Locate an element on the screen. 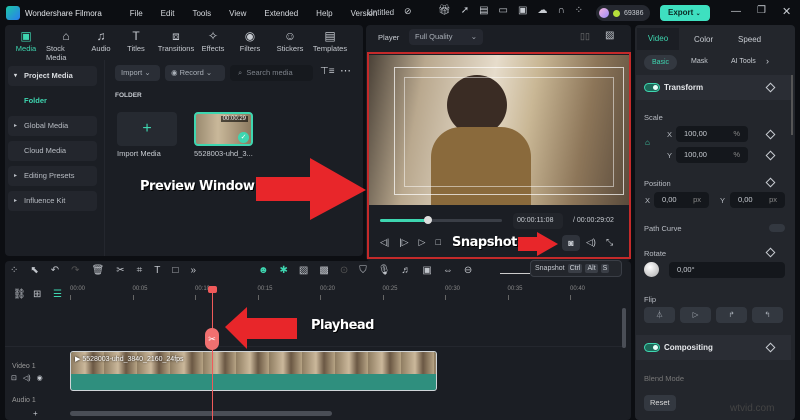 Image resolution: width=800 pixels, height=420 pixels. annotation-playhead: Playhead is located at coordinates (342, 325).